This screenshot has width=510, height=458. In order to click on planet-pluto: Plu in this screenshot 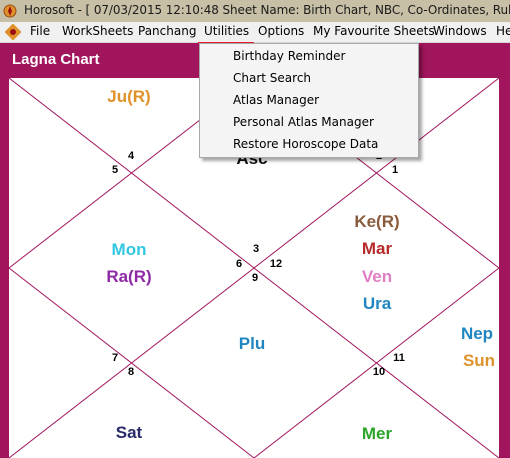, I will do `click(252, 343)`.